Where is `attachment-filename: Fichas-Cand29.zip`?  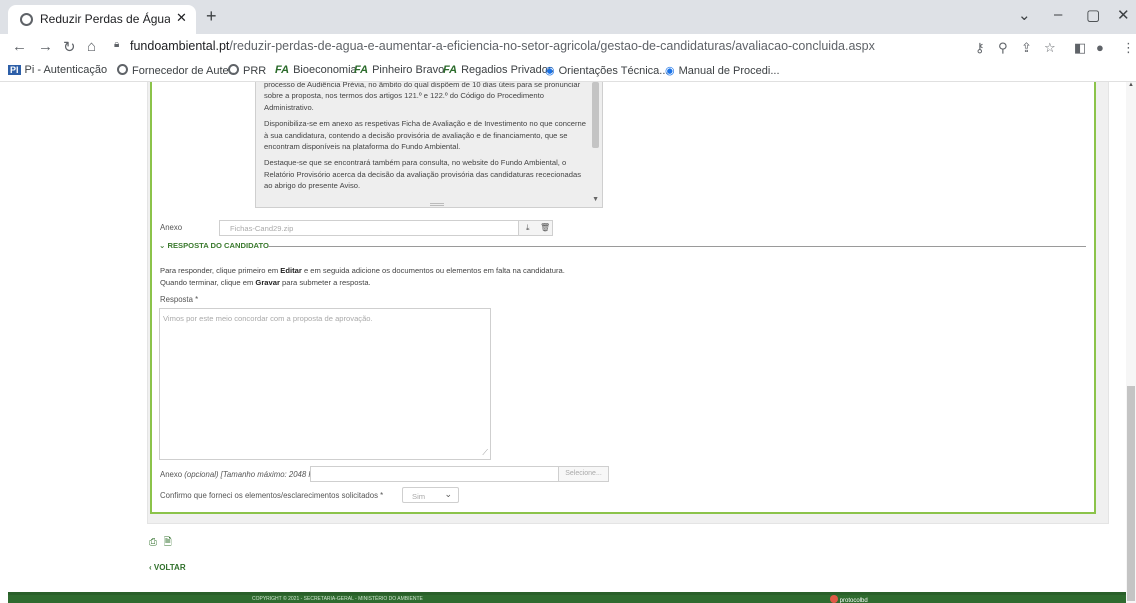 attachment-filename: Fichas-Cand29.zip is located at coordinates (262, 228).